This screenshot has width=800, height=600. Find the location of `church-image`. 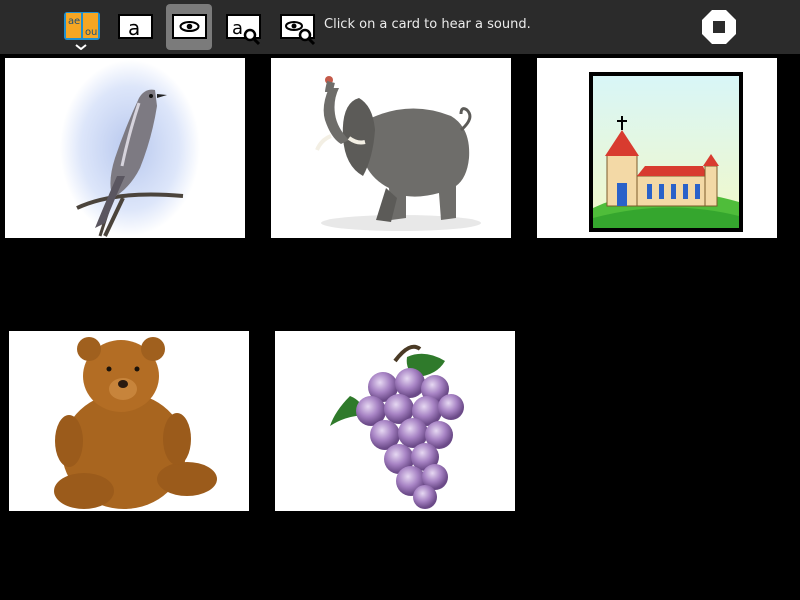

church-image is located at coordinates (666, 152).